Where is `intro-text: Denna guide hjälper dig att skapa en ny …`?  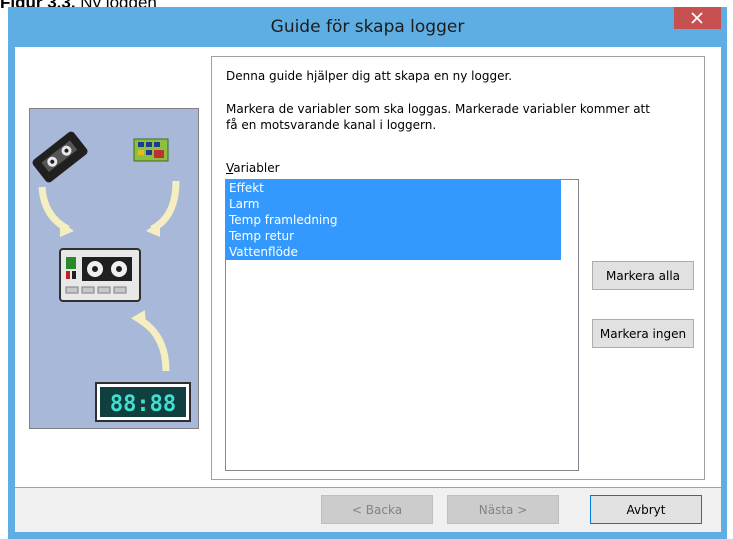
intro-text: Denna guide hjälper dig att skapa en ny … is located at coordinates (369, 76).